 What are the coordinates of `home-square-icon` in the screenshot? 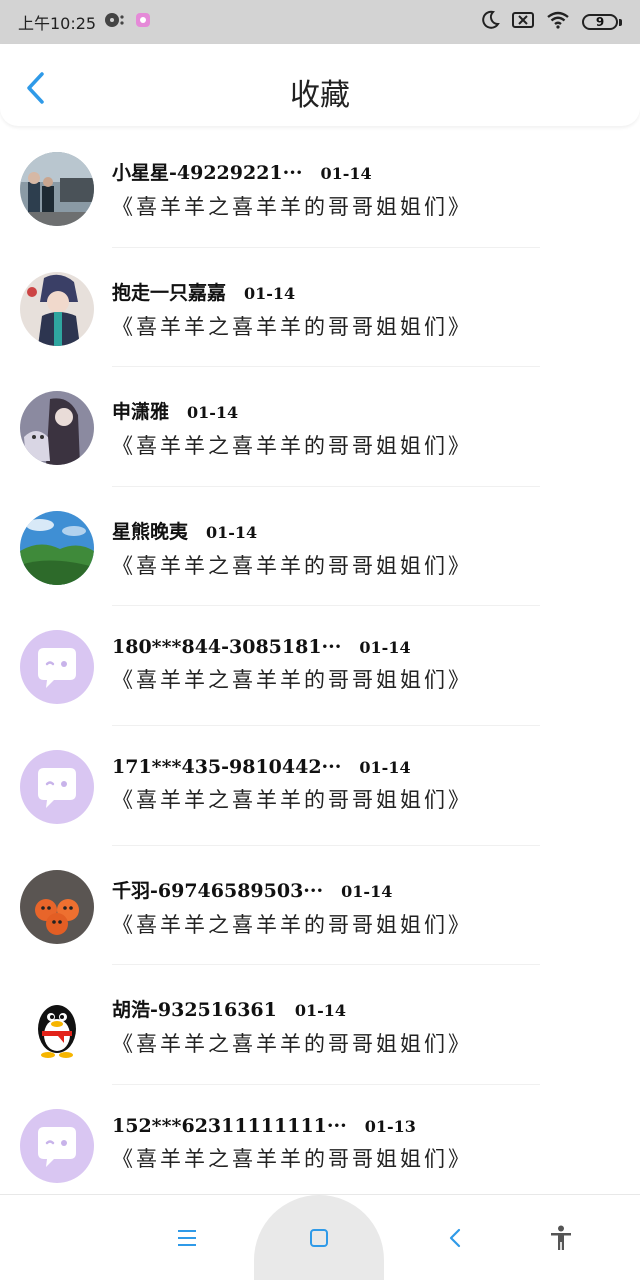 It's located at (319, 1237).